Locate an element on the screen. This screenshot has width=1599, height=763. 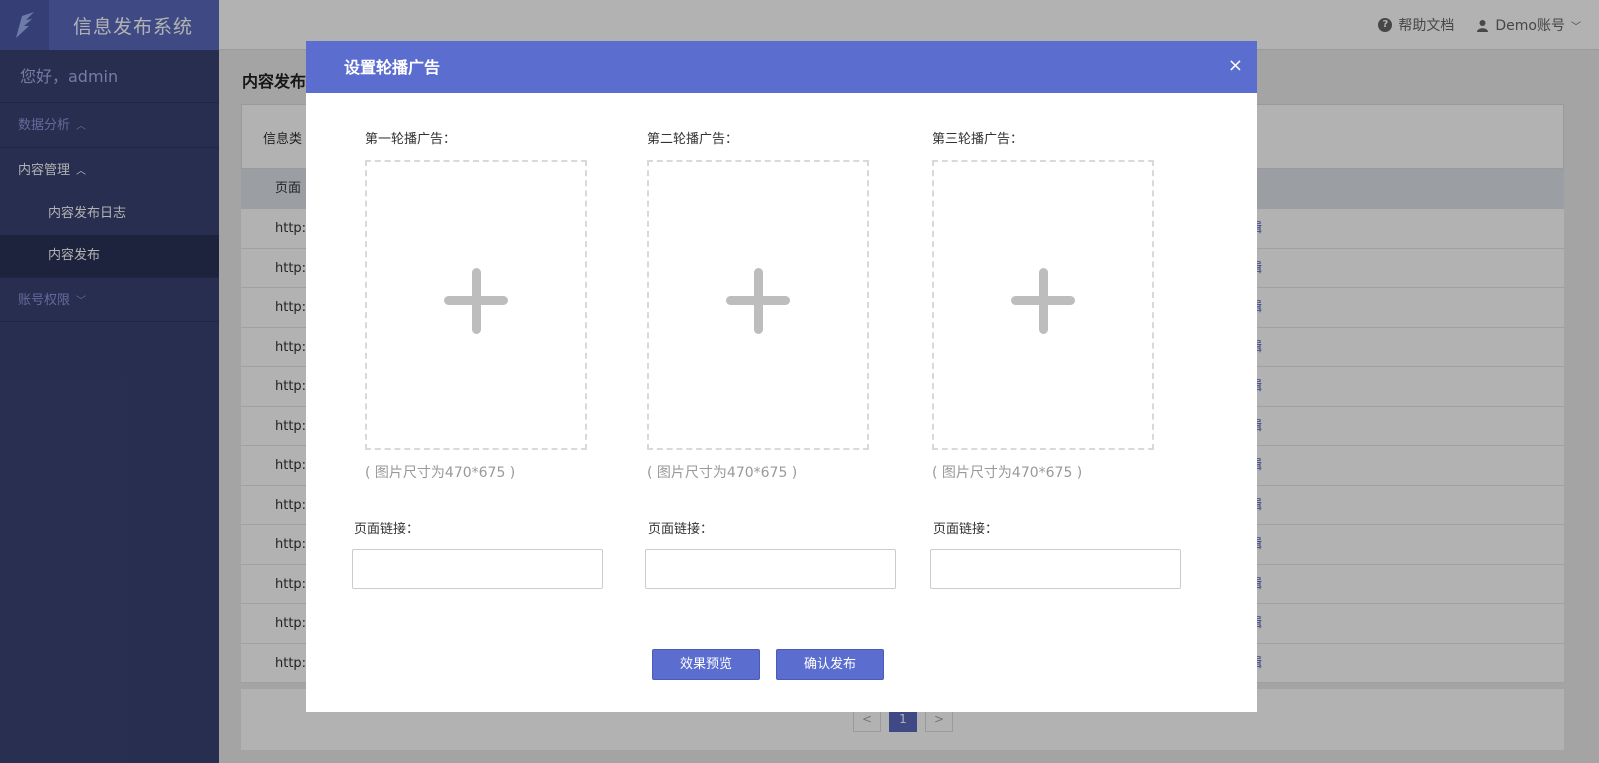
dialog-title: 设置轮播广告 is located at coordinates (392, 67).